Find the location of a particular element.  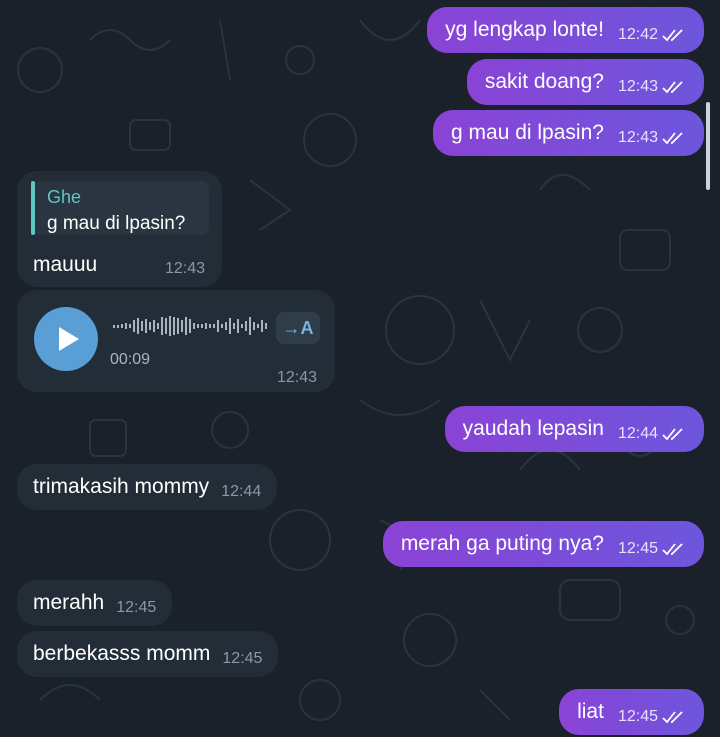

outgoing-message: yaudah lepasin 12:44 is located at coordinates (574, 429).